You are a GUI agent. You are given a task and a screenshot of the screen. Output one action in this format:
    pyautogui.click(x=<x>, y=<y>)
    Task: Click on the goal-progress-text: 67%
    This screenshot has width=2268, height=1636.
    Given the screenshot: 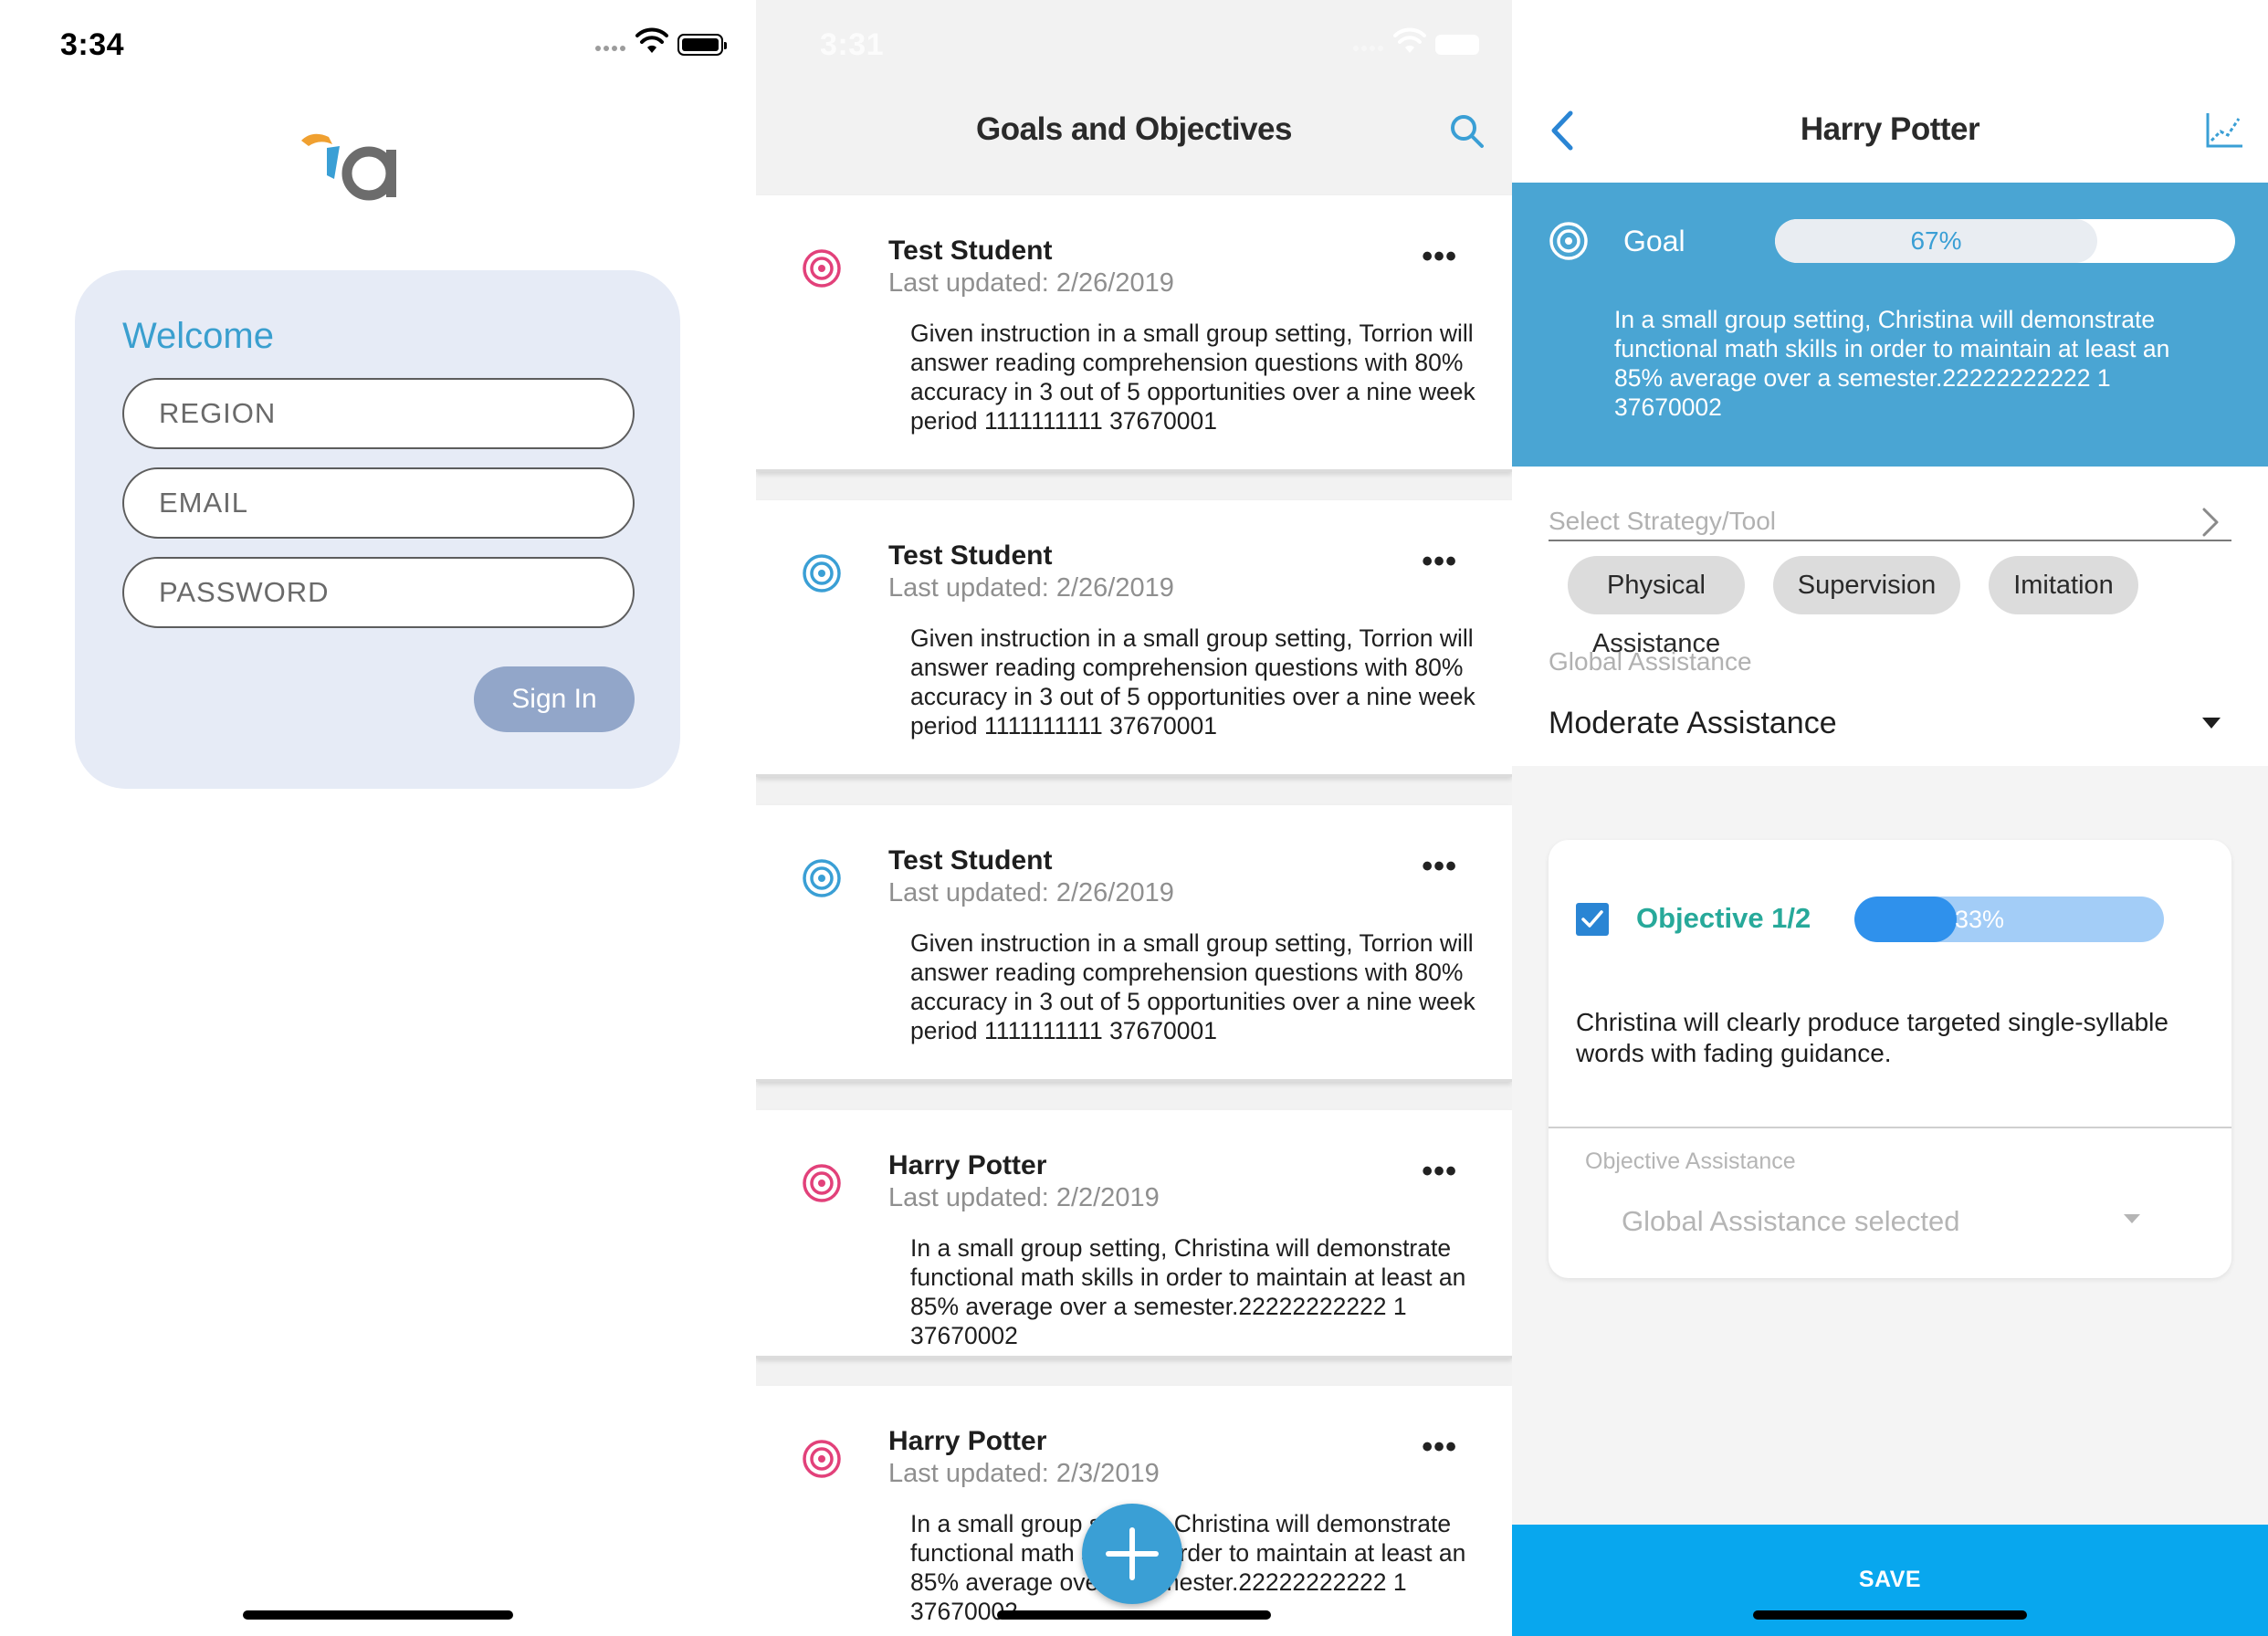 What is the action you would take?
    pyautogui.click(x=1936, y=240)
    